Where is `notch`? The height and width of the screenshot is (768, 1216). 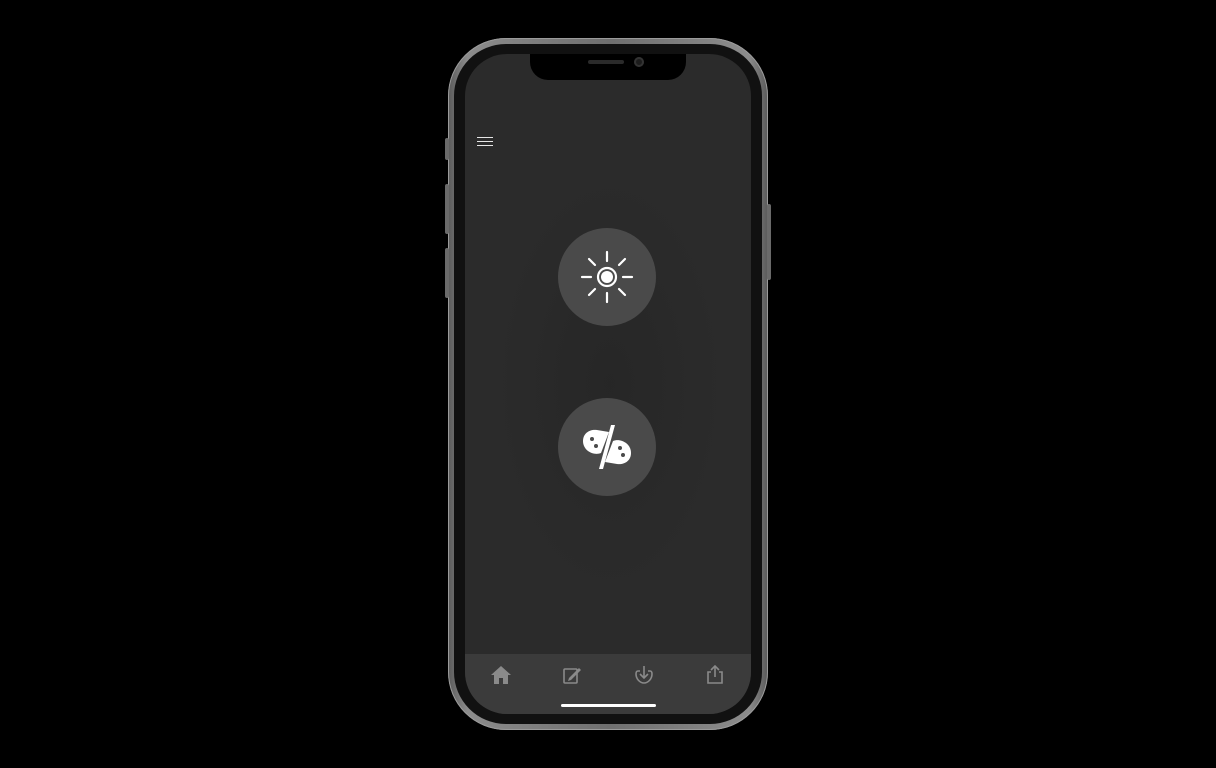 notch is located at coordinates (608, 67).